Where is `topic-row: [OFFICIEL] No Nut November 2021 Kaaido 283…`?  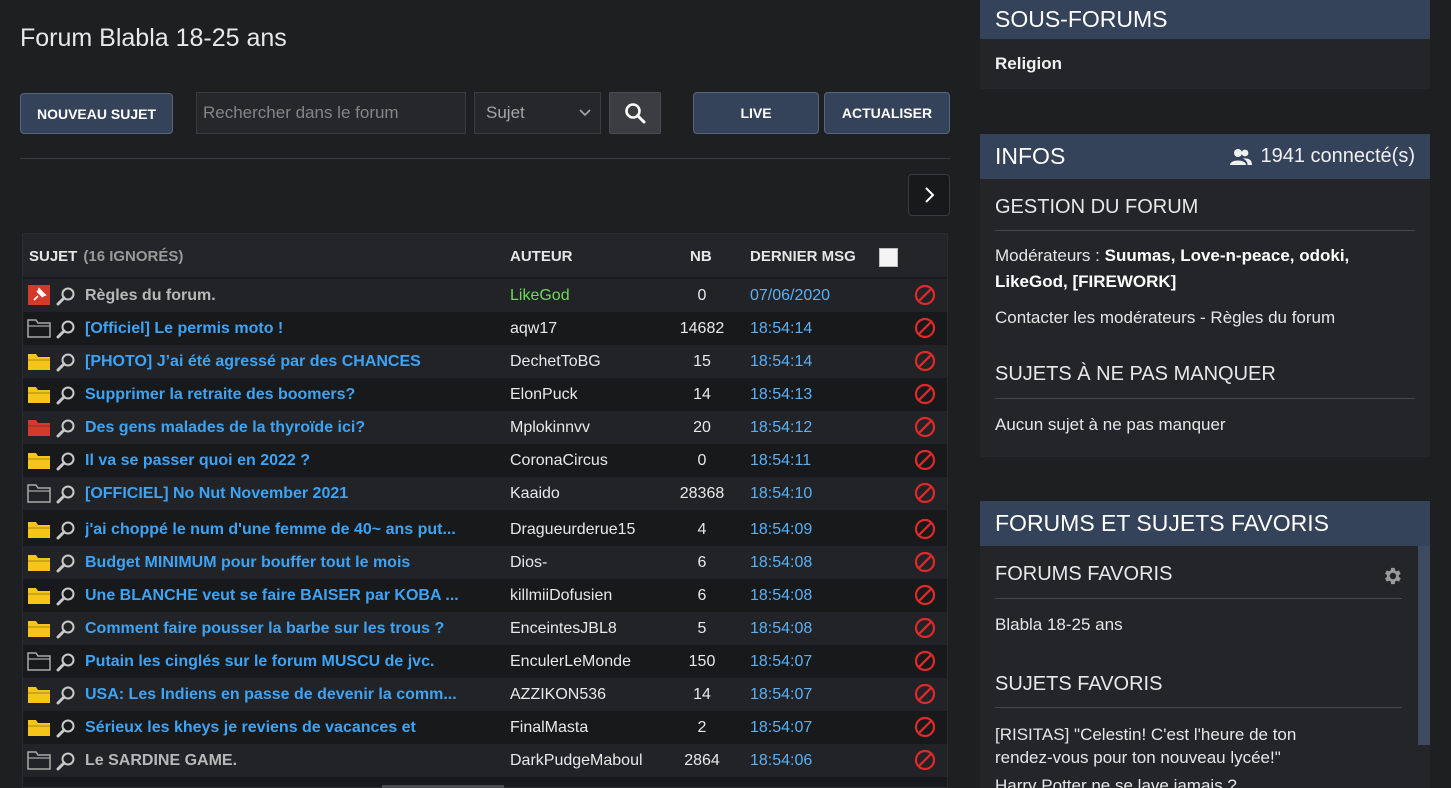 topic-row: [OFFICIEL] No Nut November 2021 Kaaido 283… is located at coordinates (485, 493).